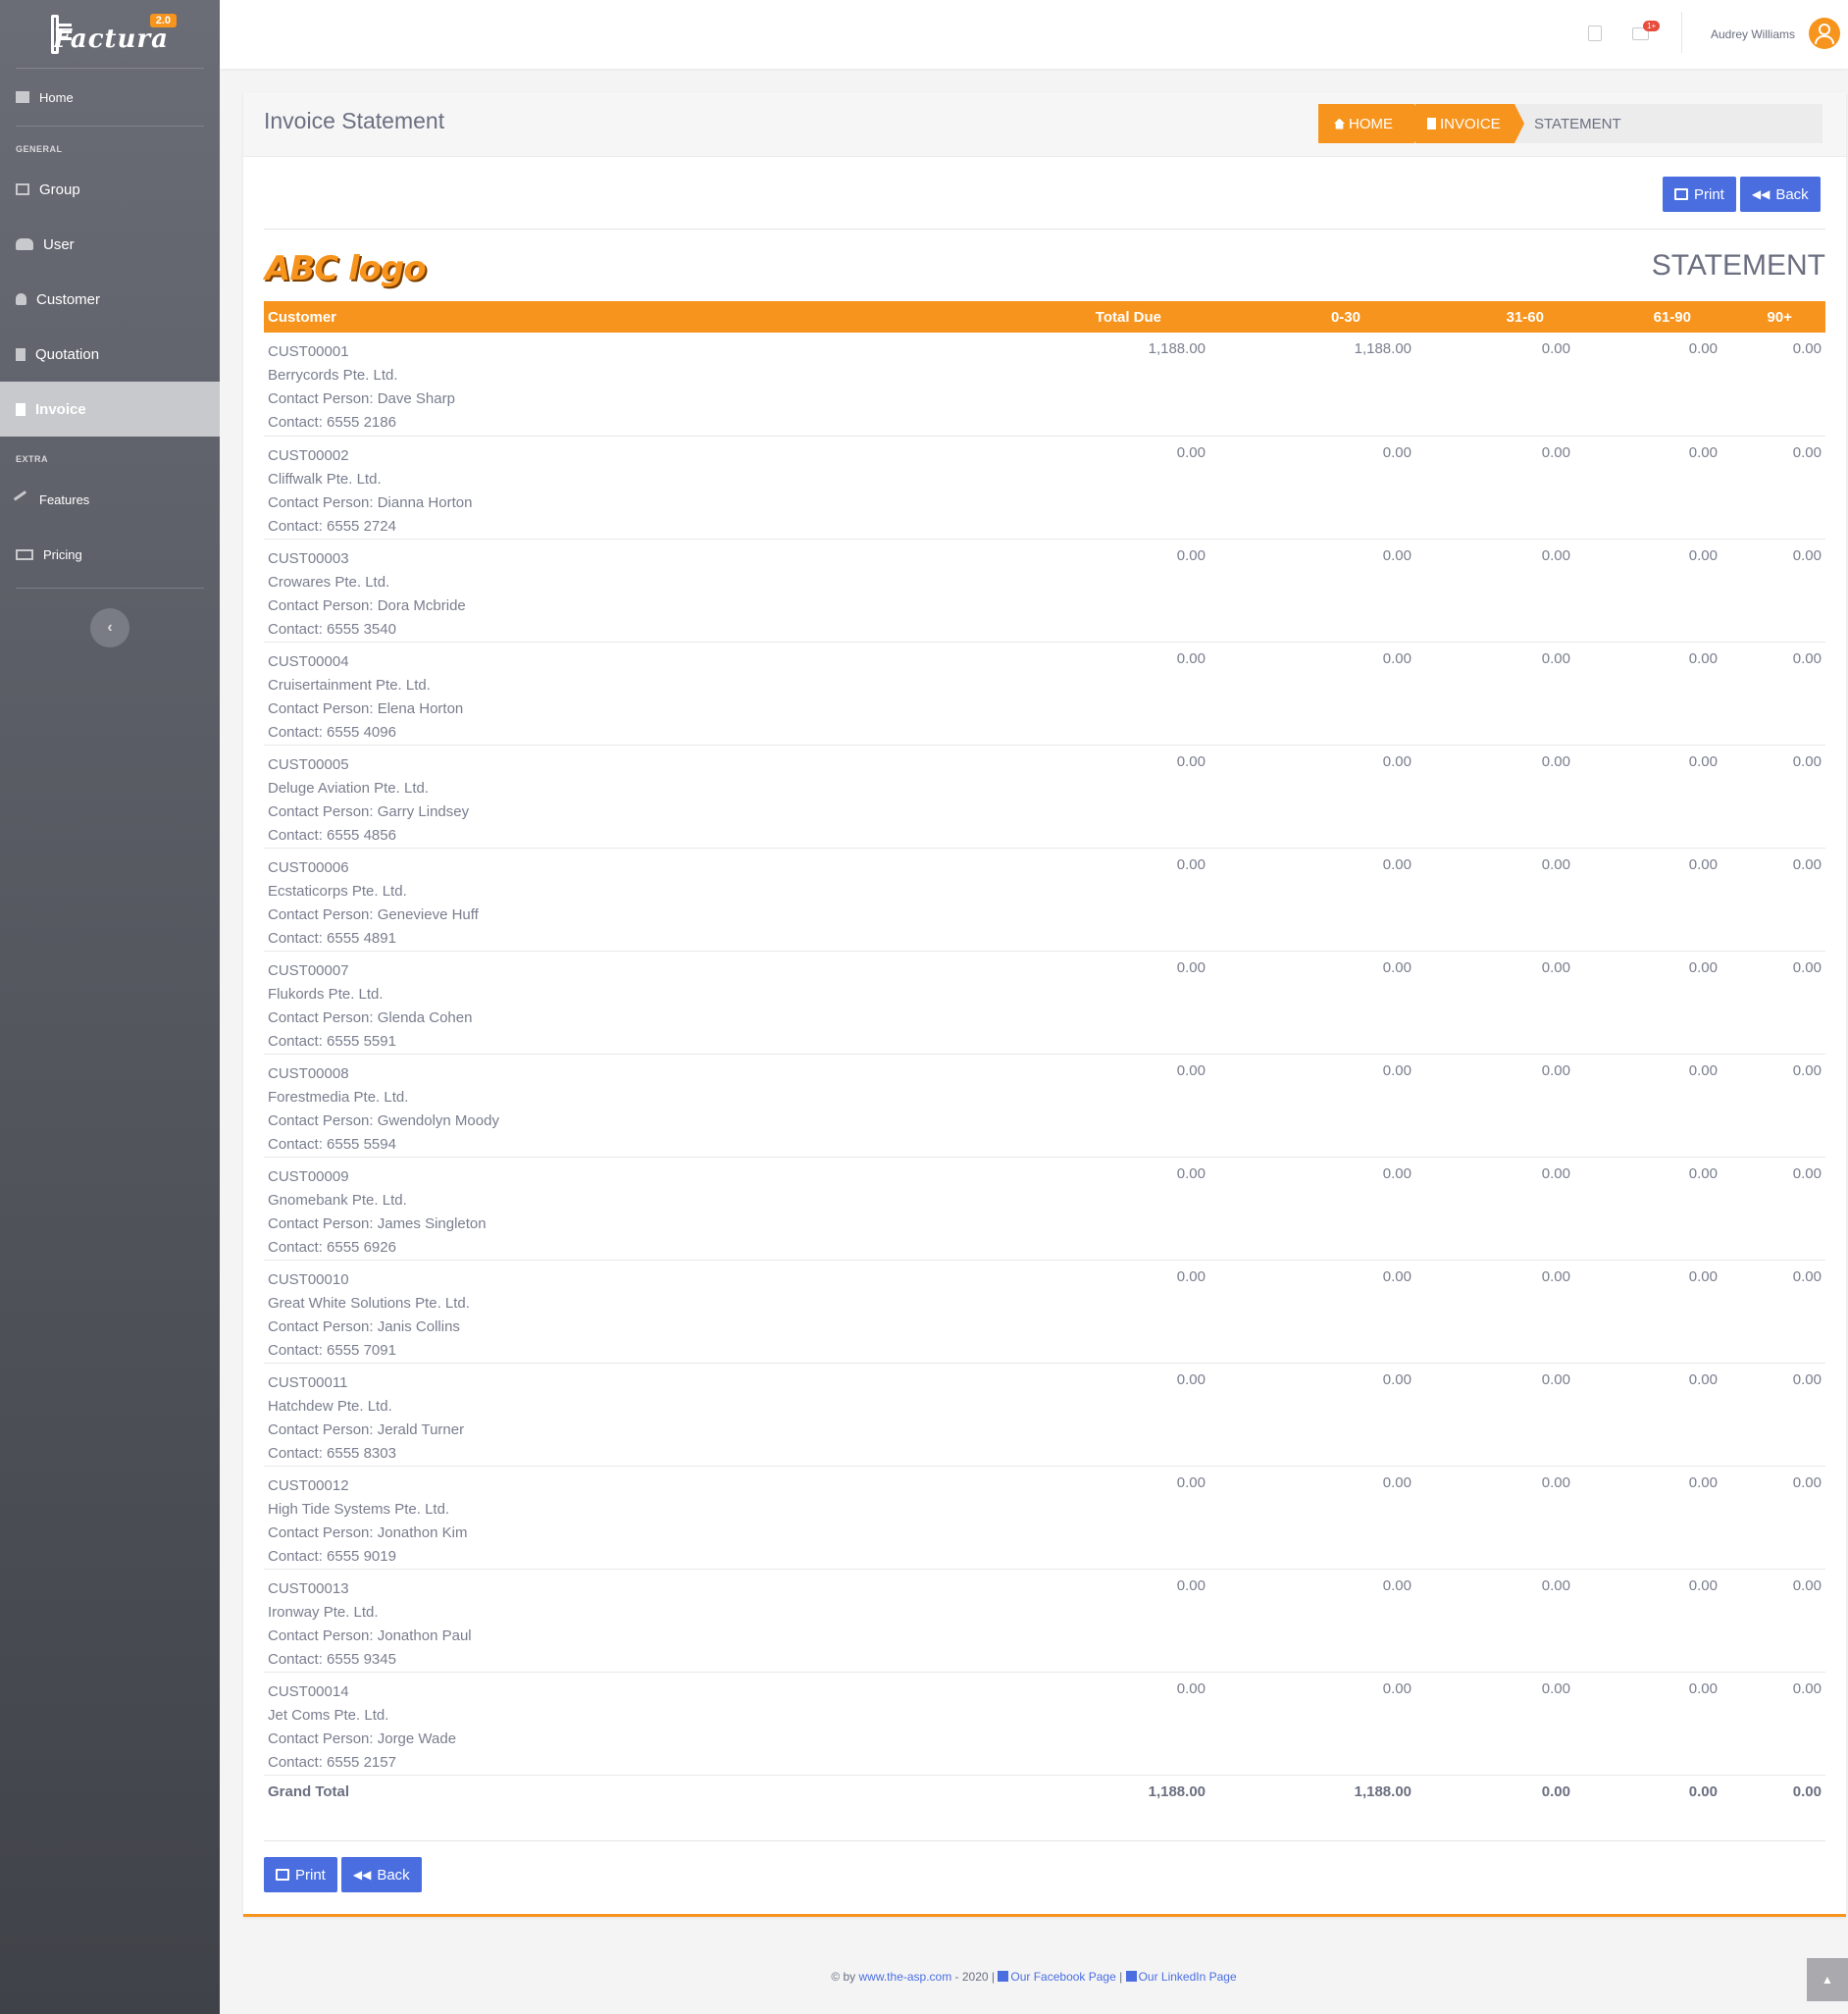 The image size is (1848, 2014). Describe the element at coordinates (1780, 317) in the screenshot. I see `column-header: 90+` at that location.